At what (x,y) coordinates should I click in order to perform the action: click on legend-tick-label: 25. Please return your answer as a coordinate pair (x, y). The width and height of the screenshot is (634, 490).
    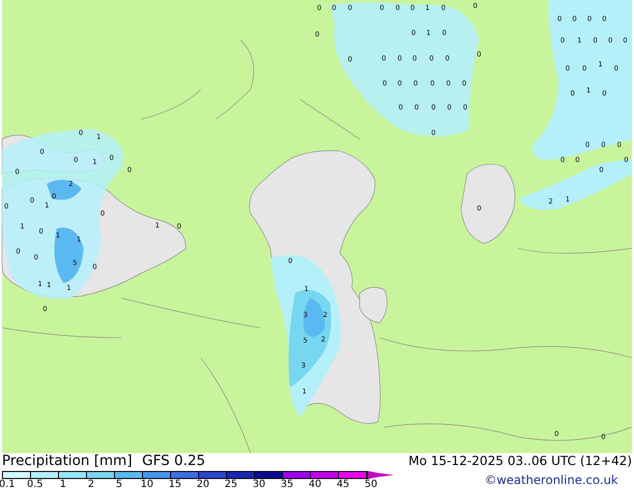
    Looking at the image, I should click on (231, 484).